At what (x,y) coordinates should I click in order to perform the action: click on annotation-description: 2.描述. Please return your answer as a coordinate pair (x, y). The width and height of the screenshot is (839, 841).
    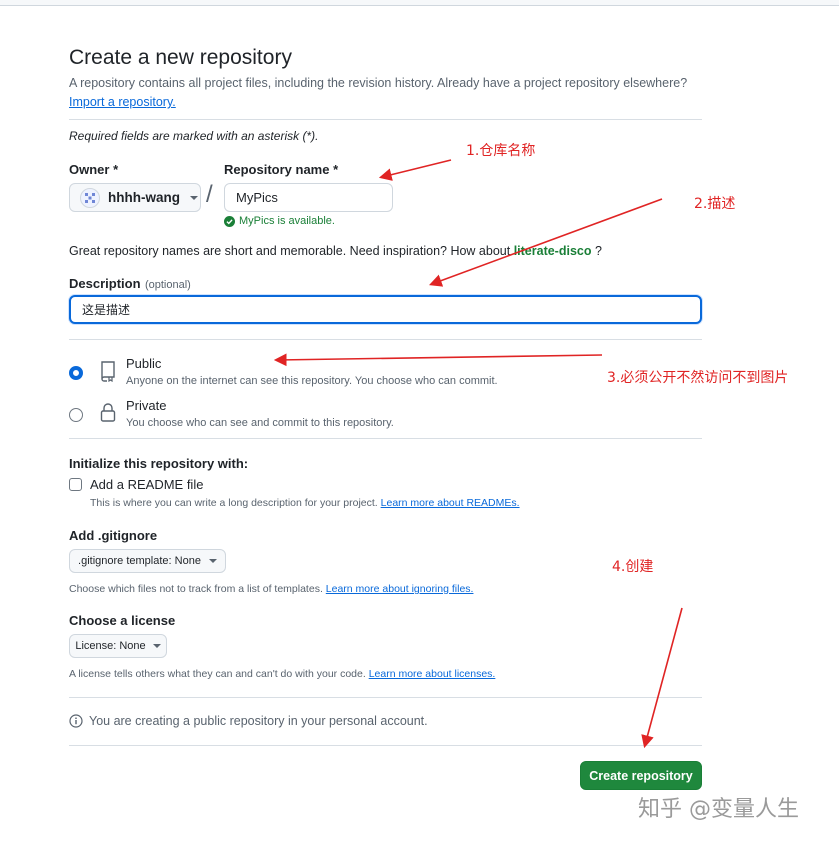
    Looking at the image, I should click on (715, 204).